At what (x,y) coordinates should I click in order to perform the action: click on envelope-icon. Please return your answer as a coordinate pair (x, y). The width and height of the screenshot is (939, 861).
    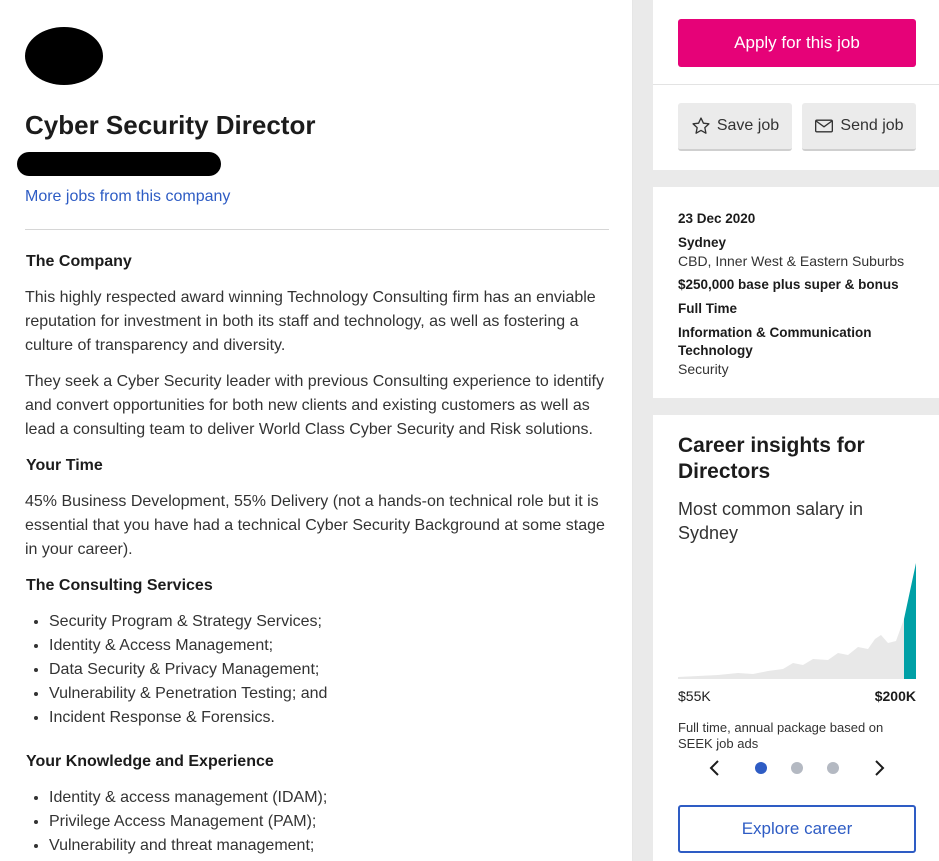
    Looking at the image, I should click on (824, 126).